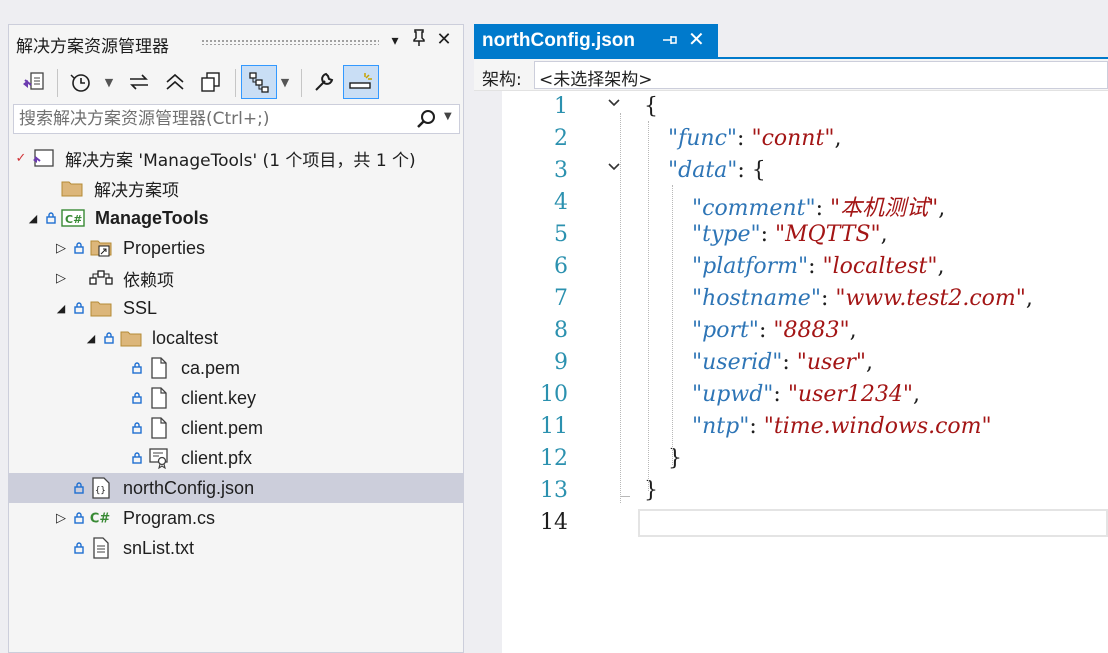  What do you see at coordinates (561, 170) in the screenshot?
I see `line-number: 3` at bounding box center [561, 170].